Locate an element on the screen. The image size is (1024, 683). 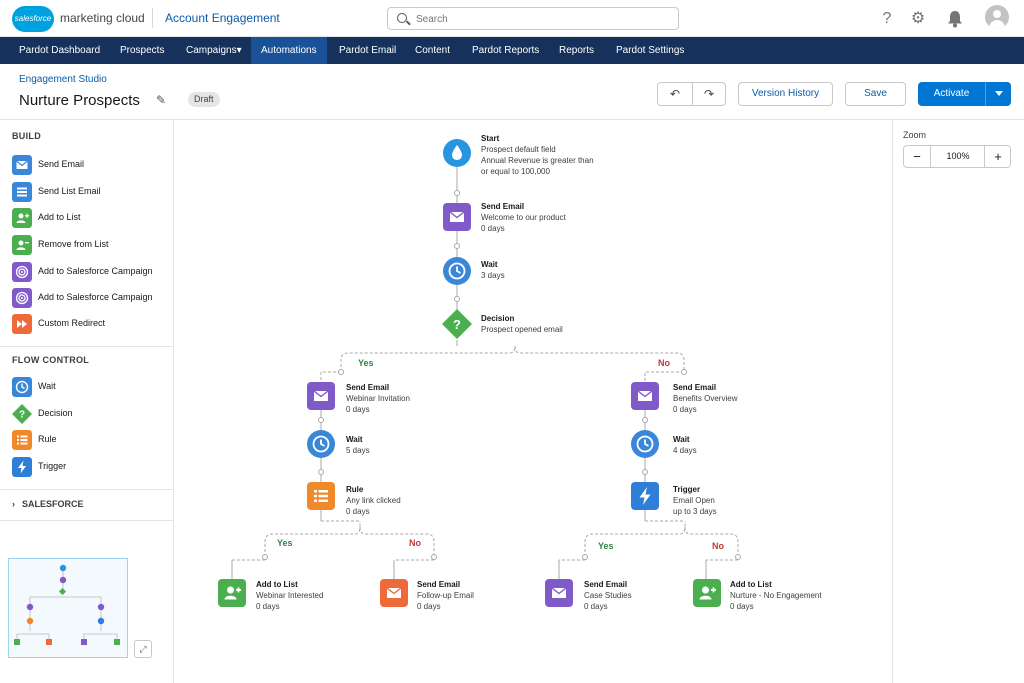
rule-no-label: No is located at coordinates (415, 543).